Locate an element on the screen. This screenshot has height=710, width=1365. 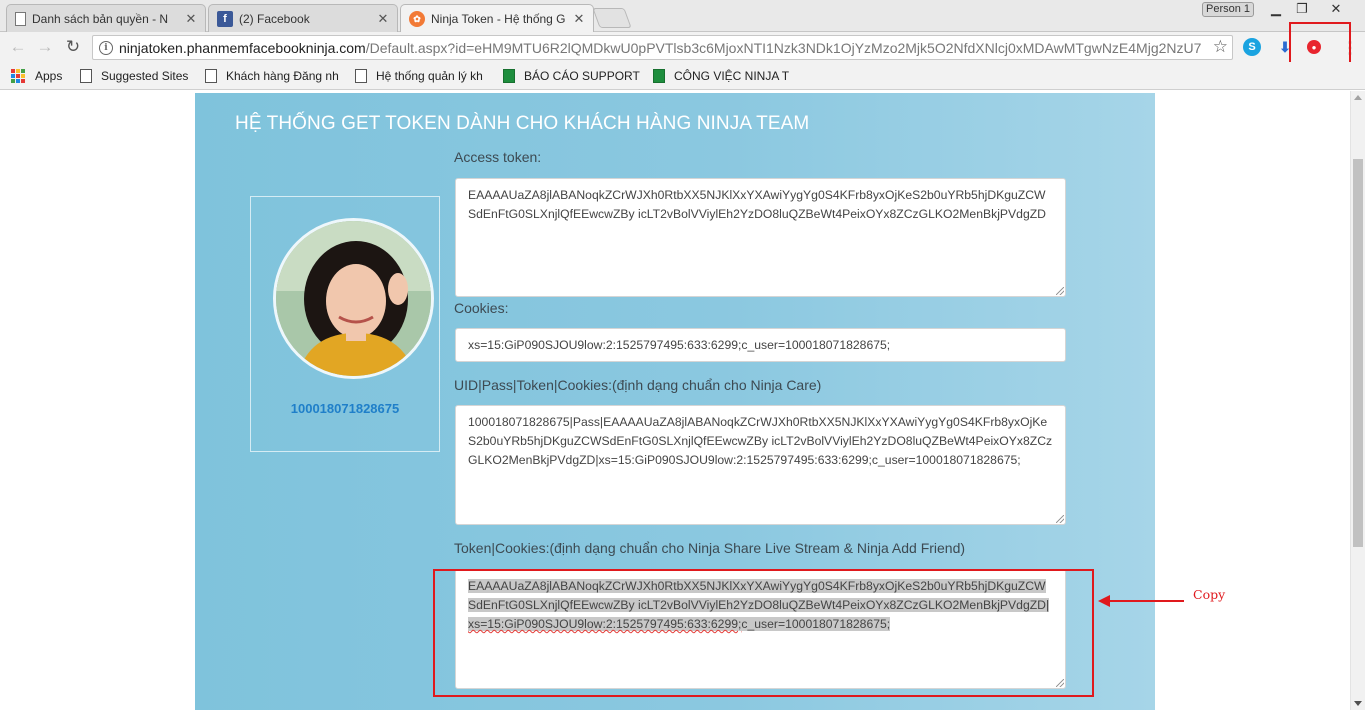
apps-grid-icon is located at coordinates (18, 76).